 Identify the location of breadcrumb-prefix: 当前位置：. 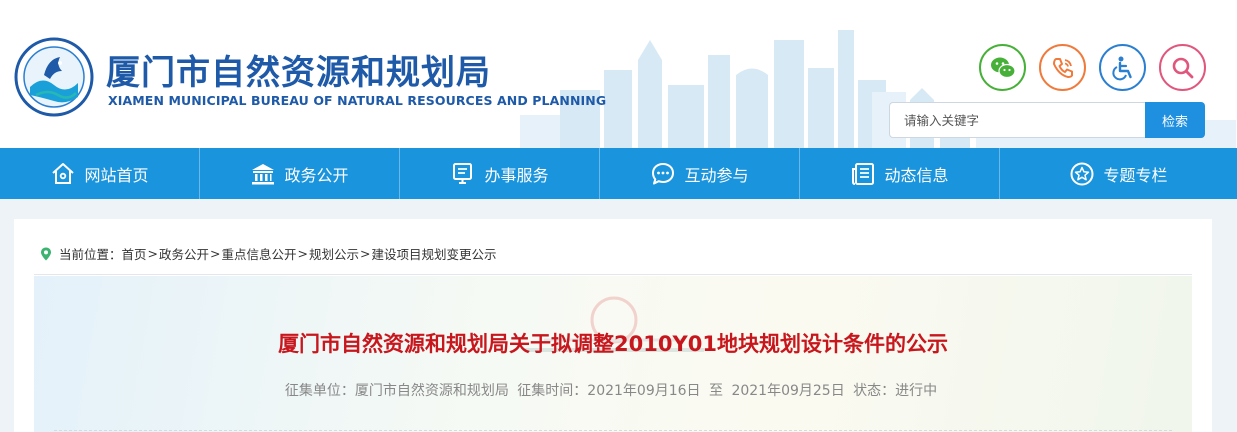
(90, 254).